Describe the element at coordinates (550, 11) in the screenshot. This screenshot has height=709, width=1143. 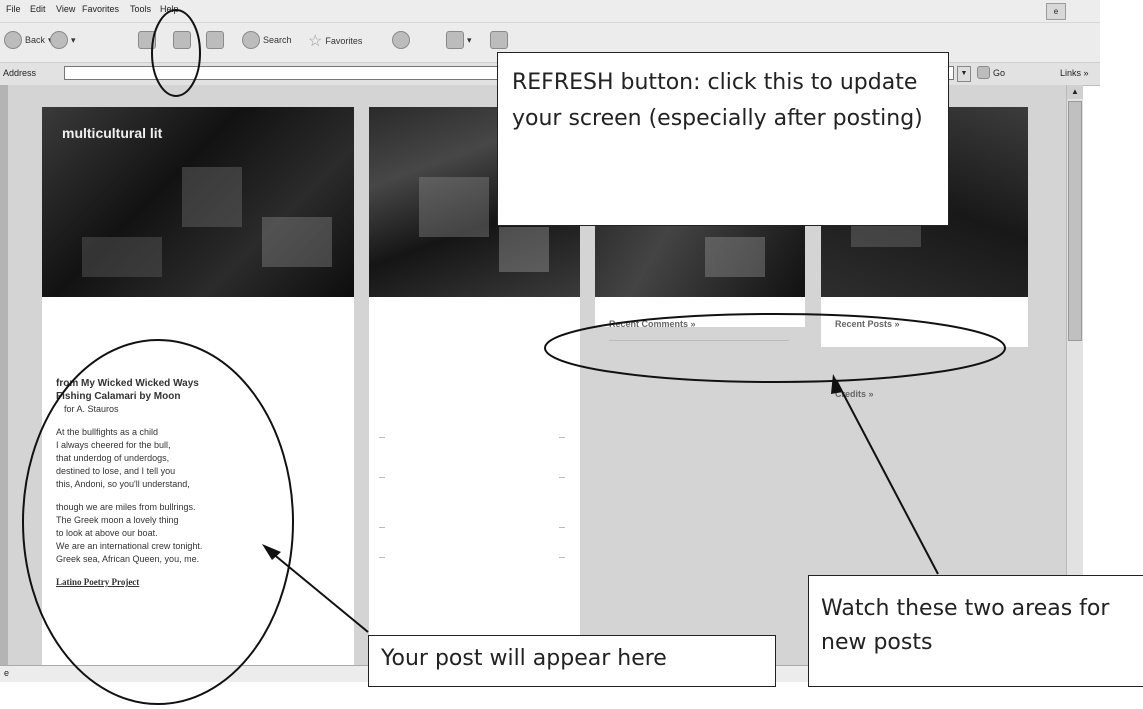
I see `menu-bar: File Edit View Favorites Tools Help e` at that location.